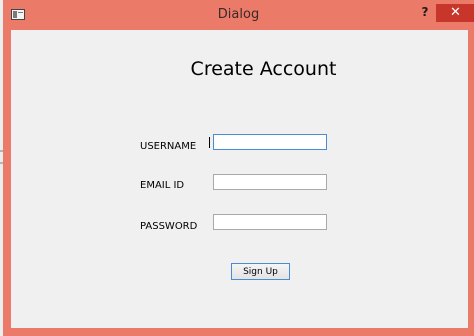 This screenshot has width=474, height=336. What do you see at coordinates (425, 12) in the screenshot?
I see `help-button: ?` at bounding box center [425, 12].